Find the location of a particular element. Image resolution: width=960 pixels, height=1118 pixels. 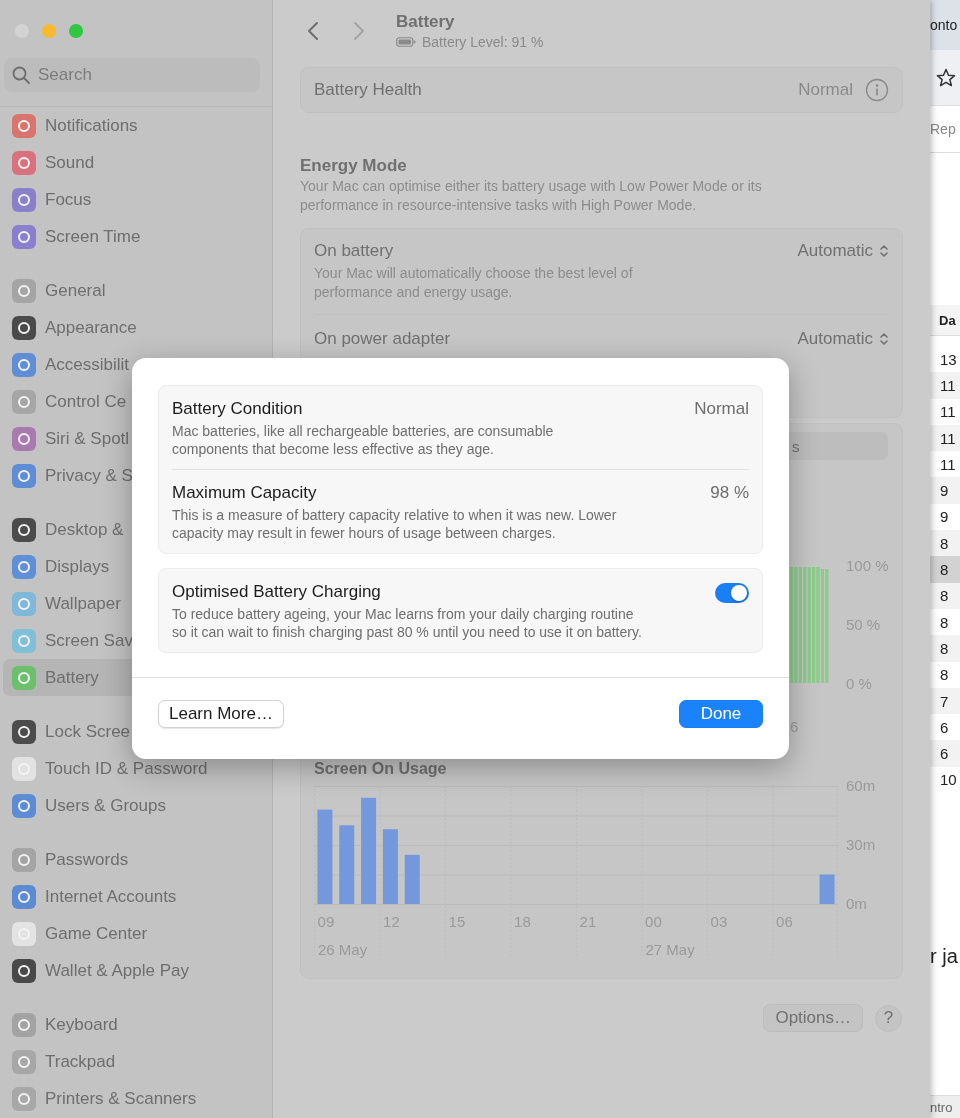

setting-description: Mac batteries, like all rechargeable batteries, are consumable components that become less effective as they age. is located at coordinates (363, 440).